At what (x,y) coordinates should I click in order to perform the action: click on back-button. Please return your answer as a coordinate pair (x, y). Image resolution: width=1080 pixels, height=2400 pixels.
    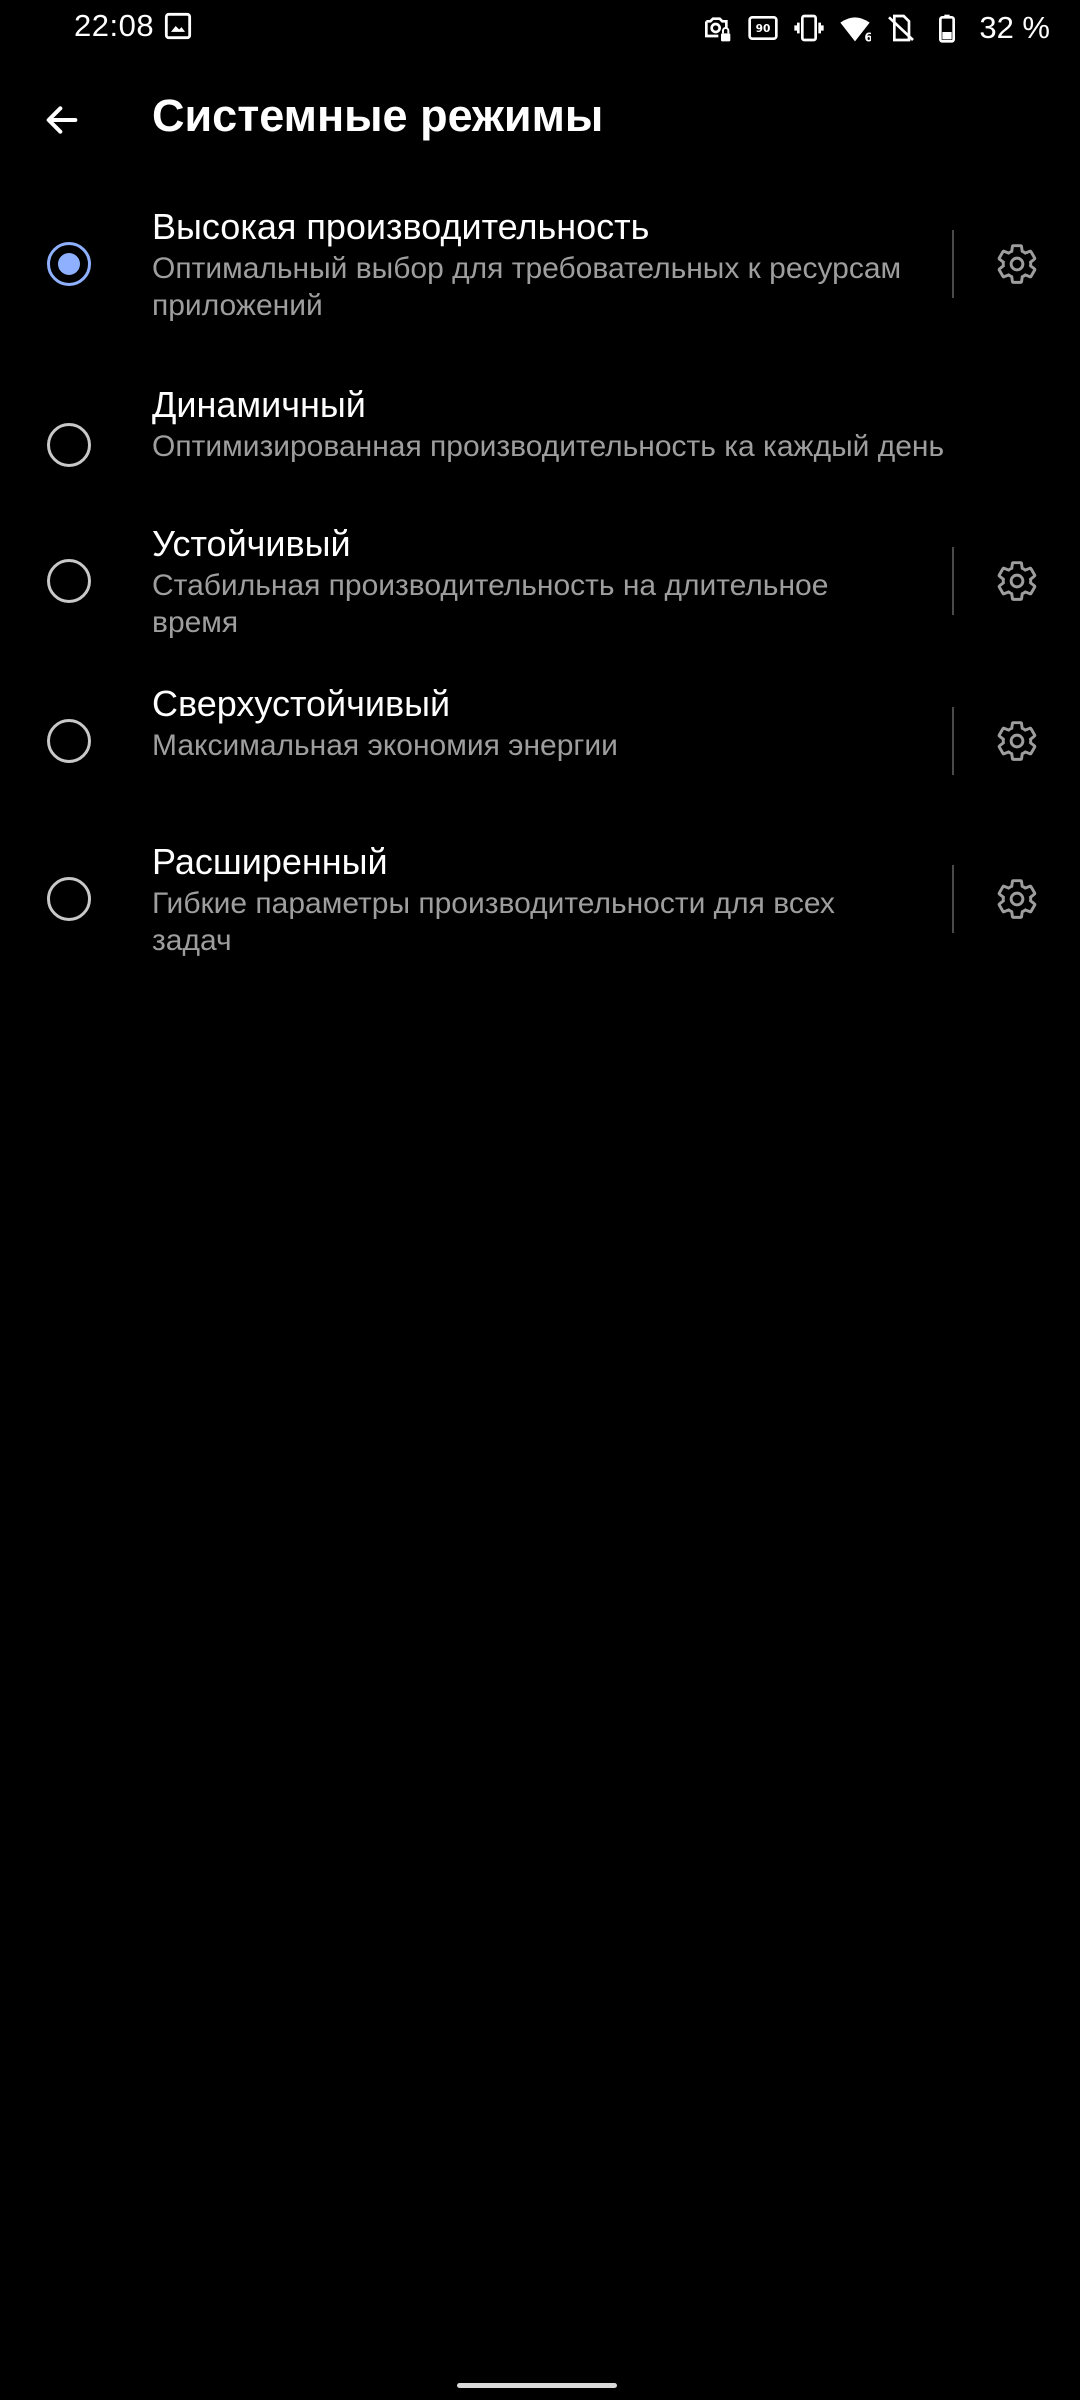
    Looking at the image, I should click on (62, 120).